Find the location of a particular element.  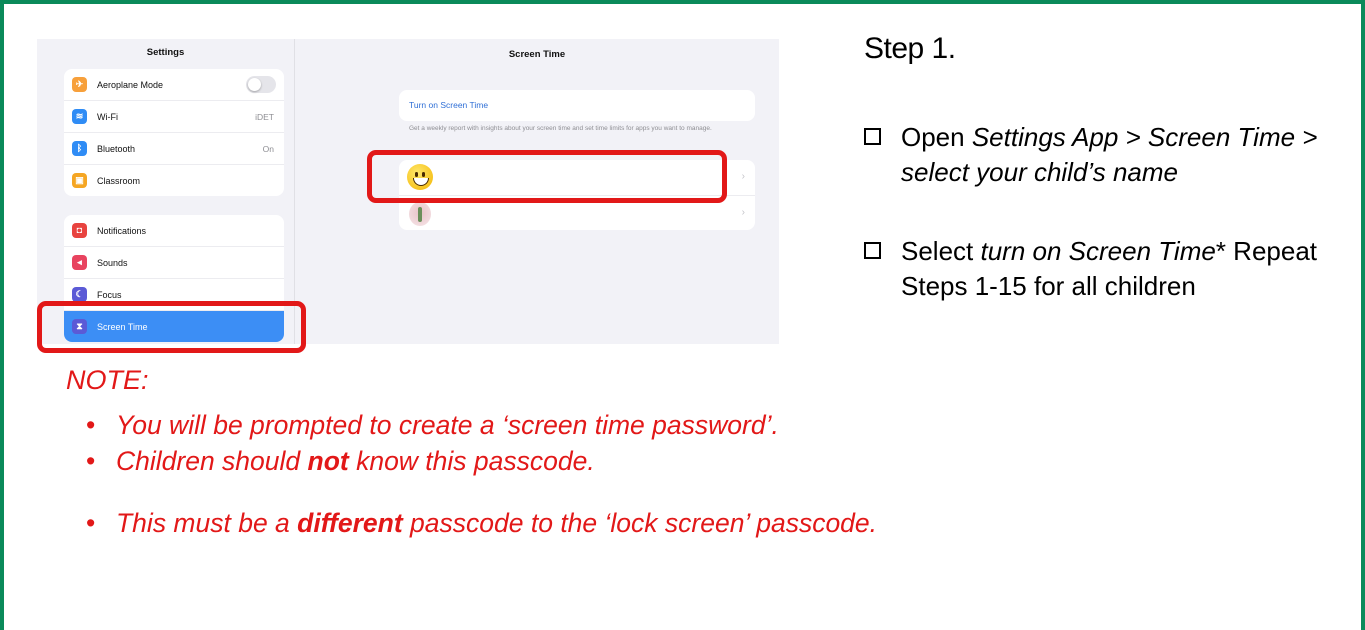

sidebar-item-label: Sounds is located at coordinates (112, 262).